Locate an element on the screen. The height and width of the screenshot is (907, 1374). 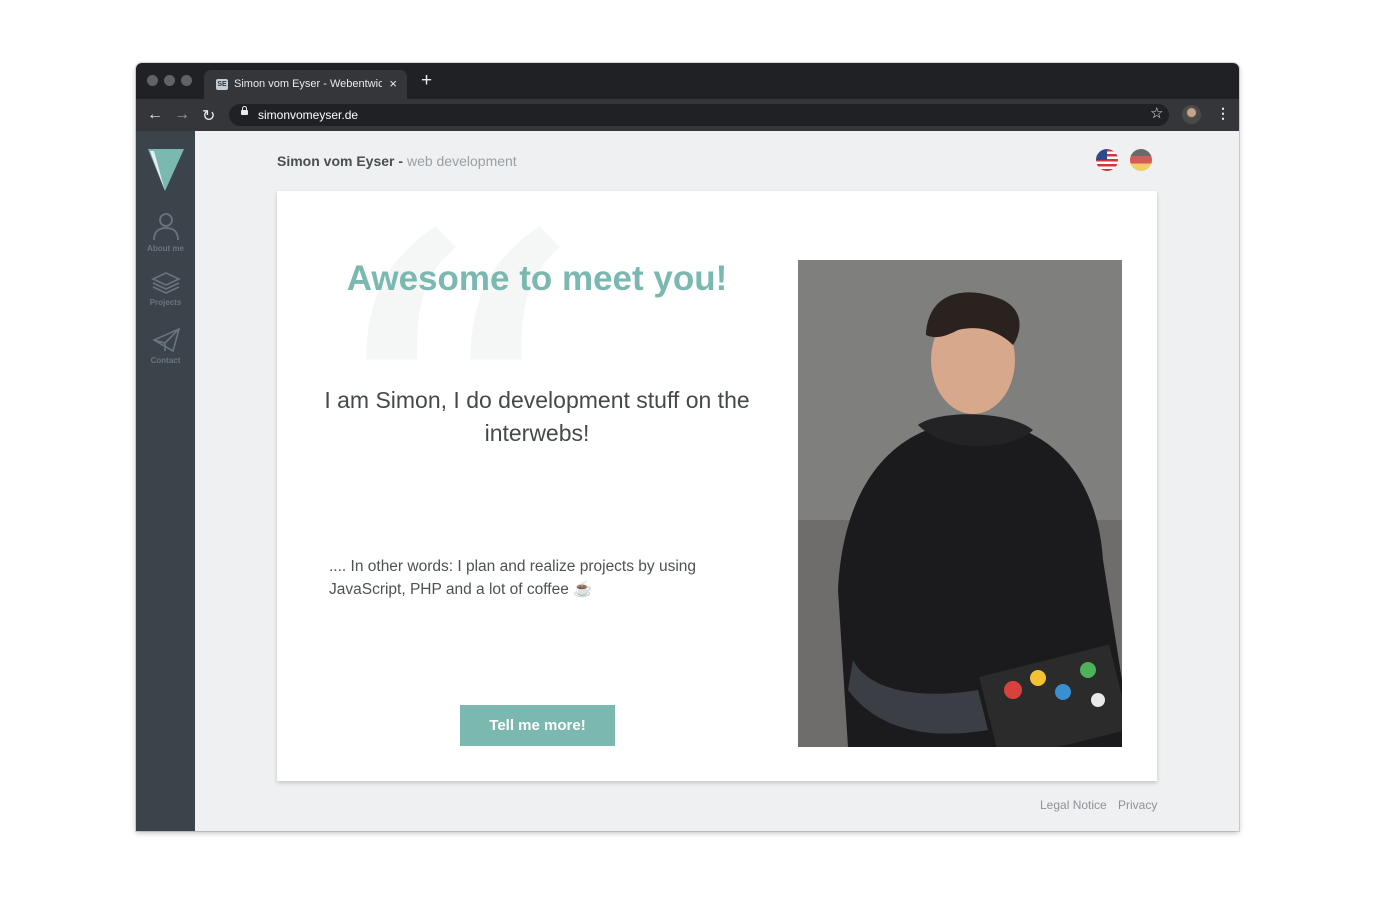
flag-de-icon is located at coordinates (1141, 160).